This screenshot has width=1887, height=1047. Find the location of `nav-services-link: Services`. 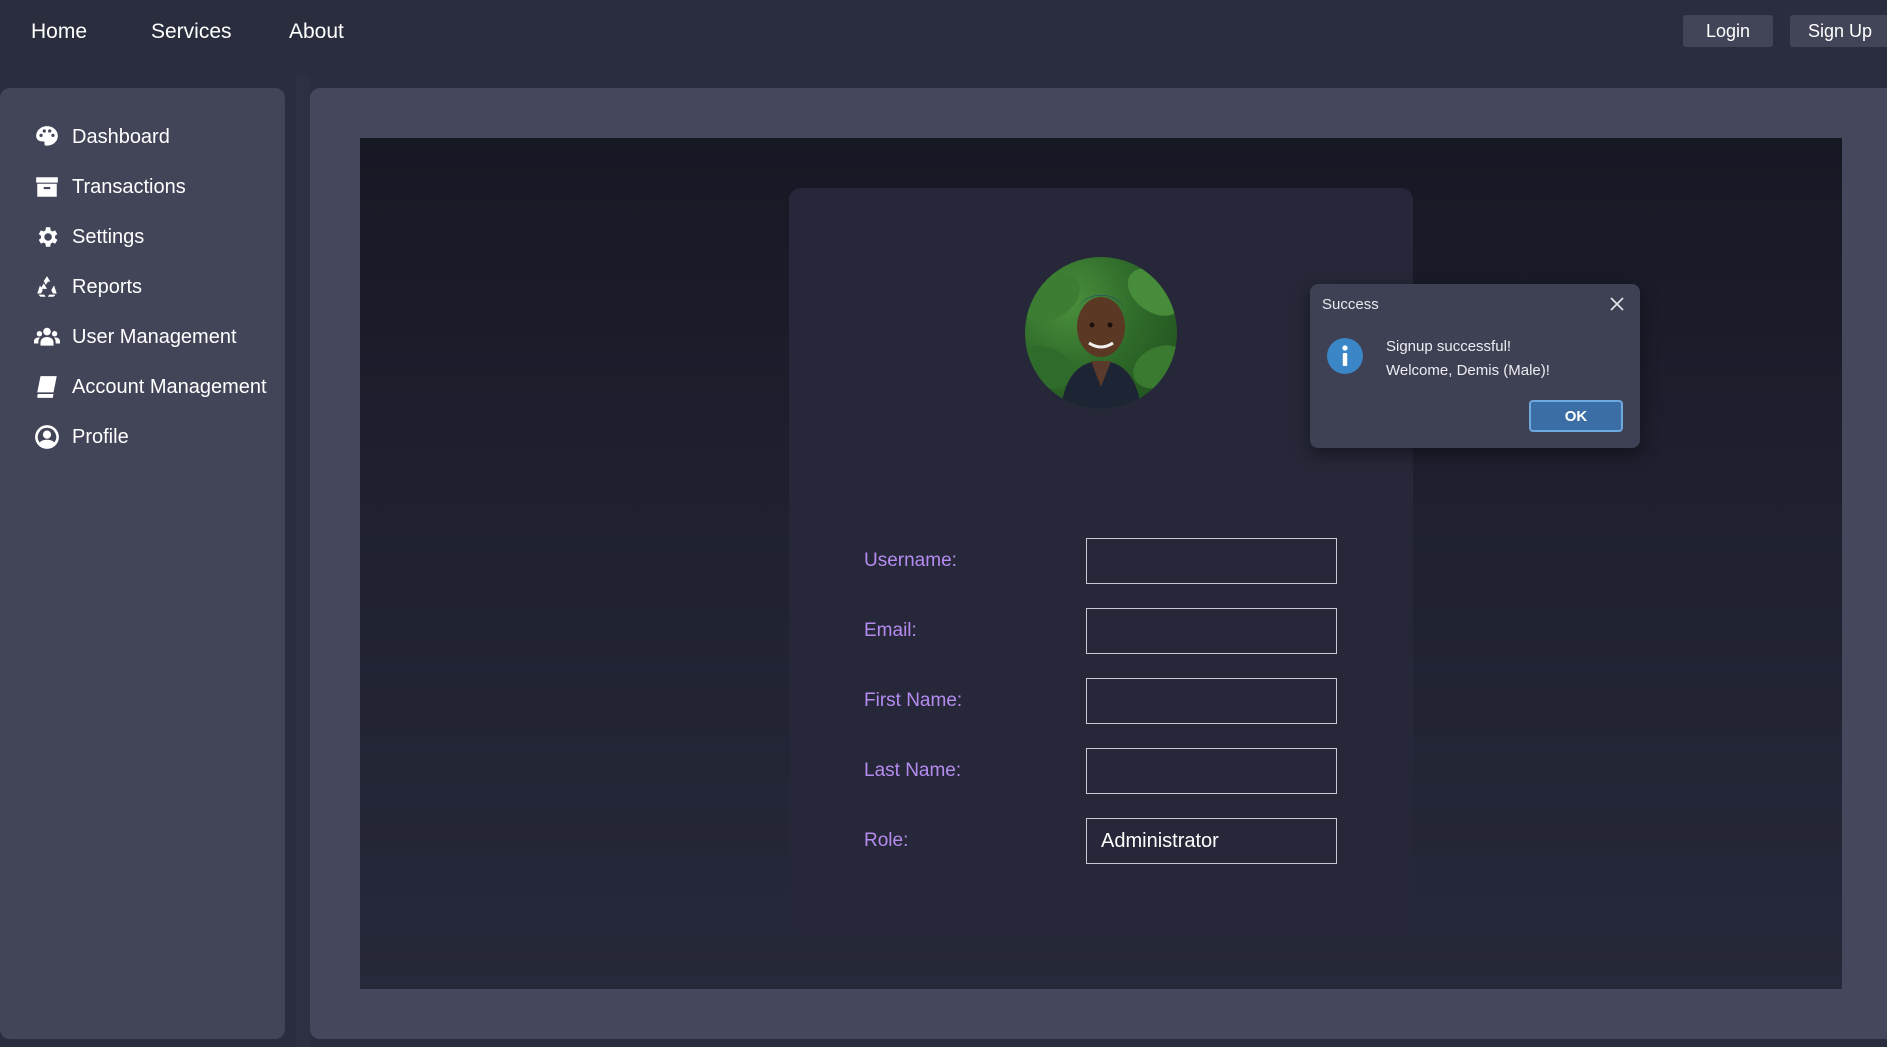

nav-services-link: Services is located at coordinates (191, 32).